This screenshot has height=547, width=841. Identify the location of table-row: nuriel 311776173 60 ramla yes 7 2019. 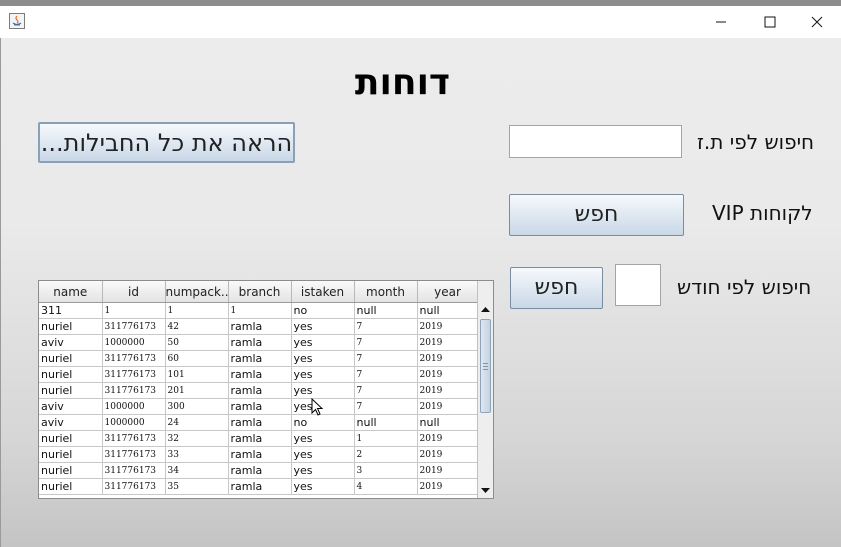
(259, 358).